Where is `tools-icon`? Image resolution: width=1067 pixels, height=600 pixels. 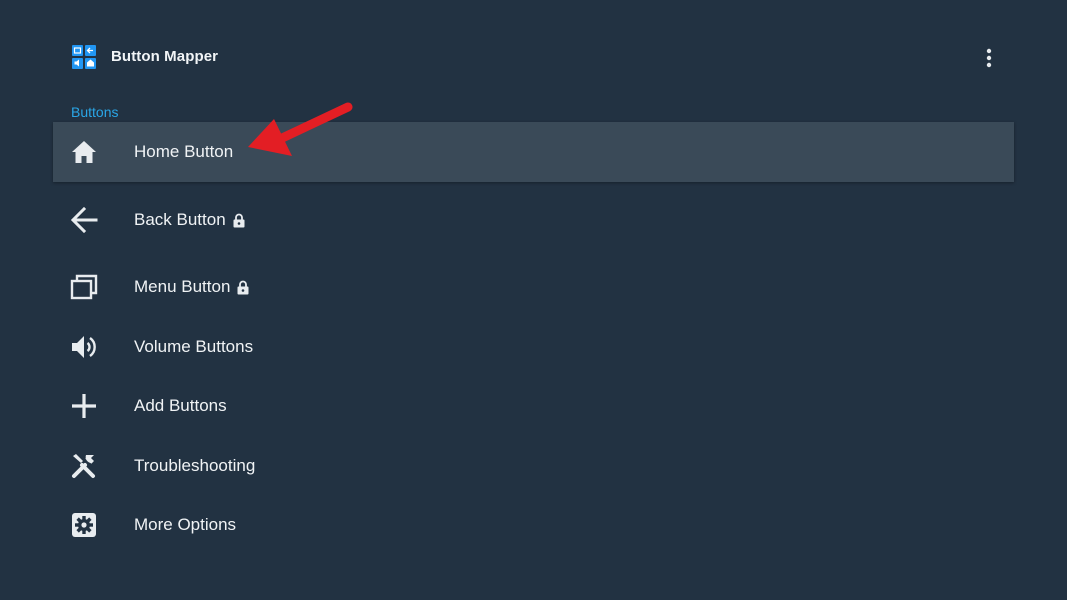 tools-icon is located at coordinates (84, 466).